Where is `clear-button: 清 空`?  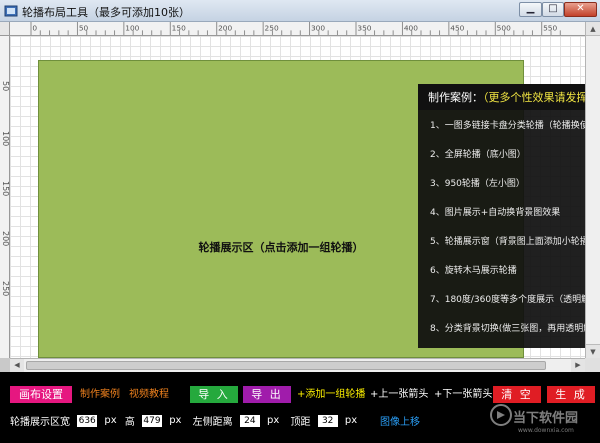 clear-button: 清 空 is located at coordinates (517, 394).